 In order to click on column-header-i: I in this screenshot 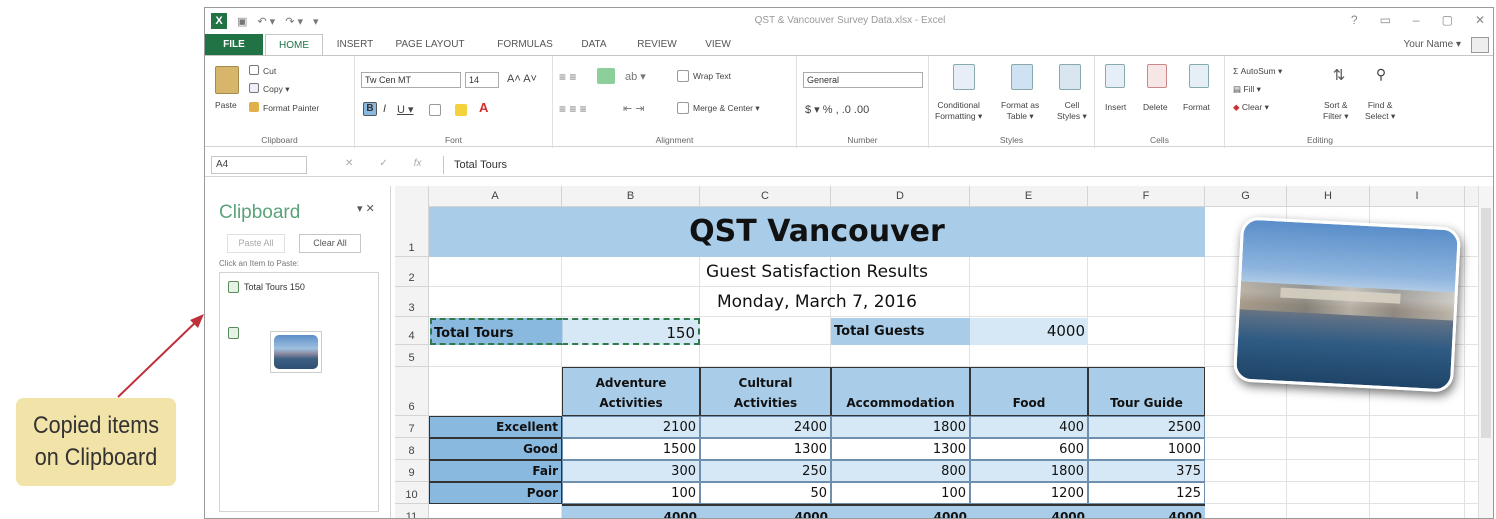, I will do `click(1417, 196)`.